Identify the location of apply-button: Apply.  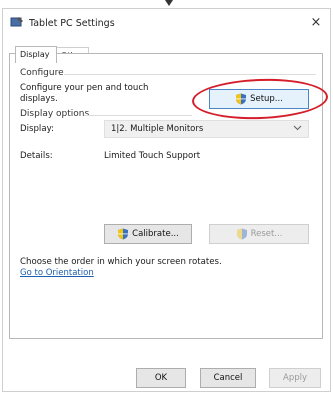
(295, 378).